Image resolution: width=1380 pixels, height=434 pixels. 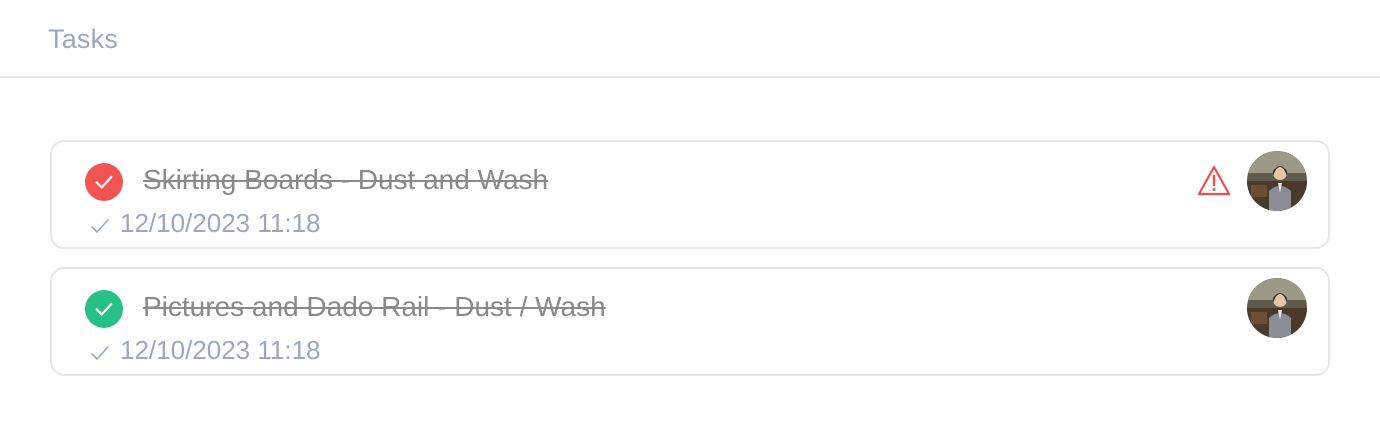 What do you see at coordinates (345, 180) in the screenshot?
I see `task-title: Skirting Boards - Dust and Wash` at bounding box center [345, 180].